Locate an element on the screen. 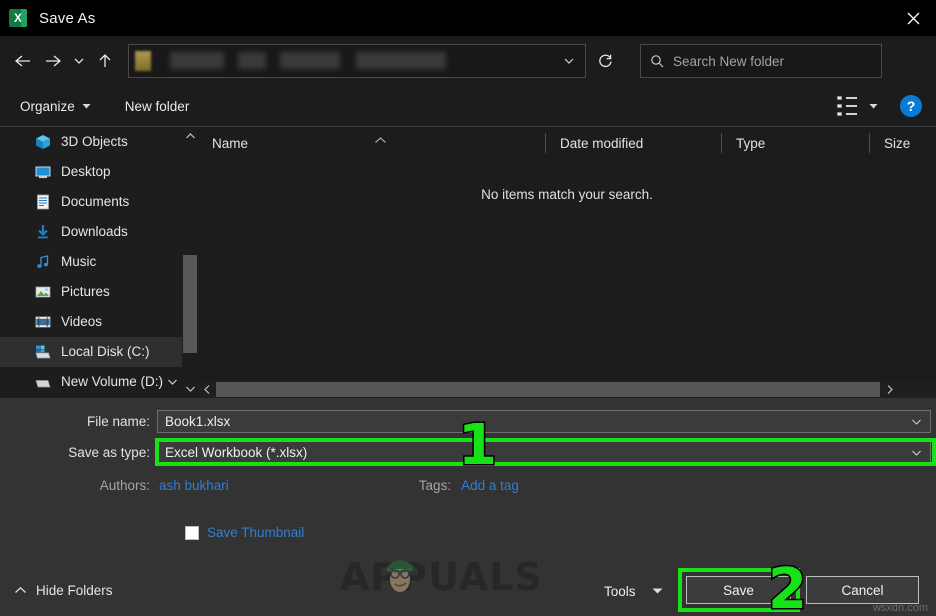 Image resolution: width=936 pixels, height=616 pixels. view-options-chevron-down-icon is located at coordinates (873, 106).